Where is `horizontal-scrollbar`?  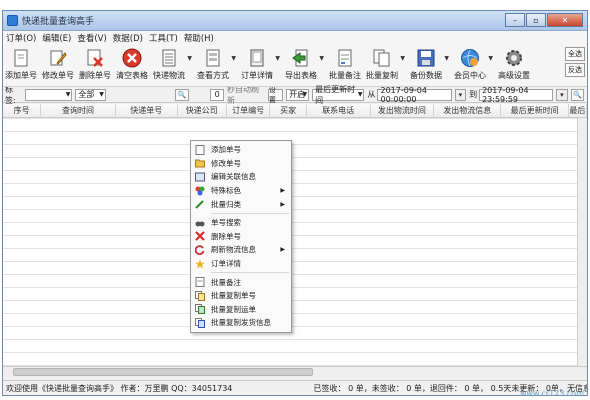 horizontal-scrollbar is located at coordinates (295, 371).